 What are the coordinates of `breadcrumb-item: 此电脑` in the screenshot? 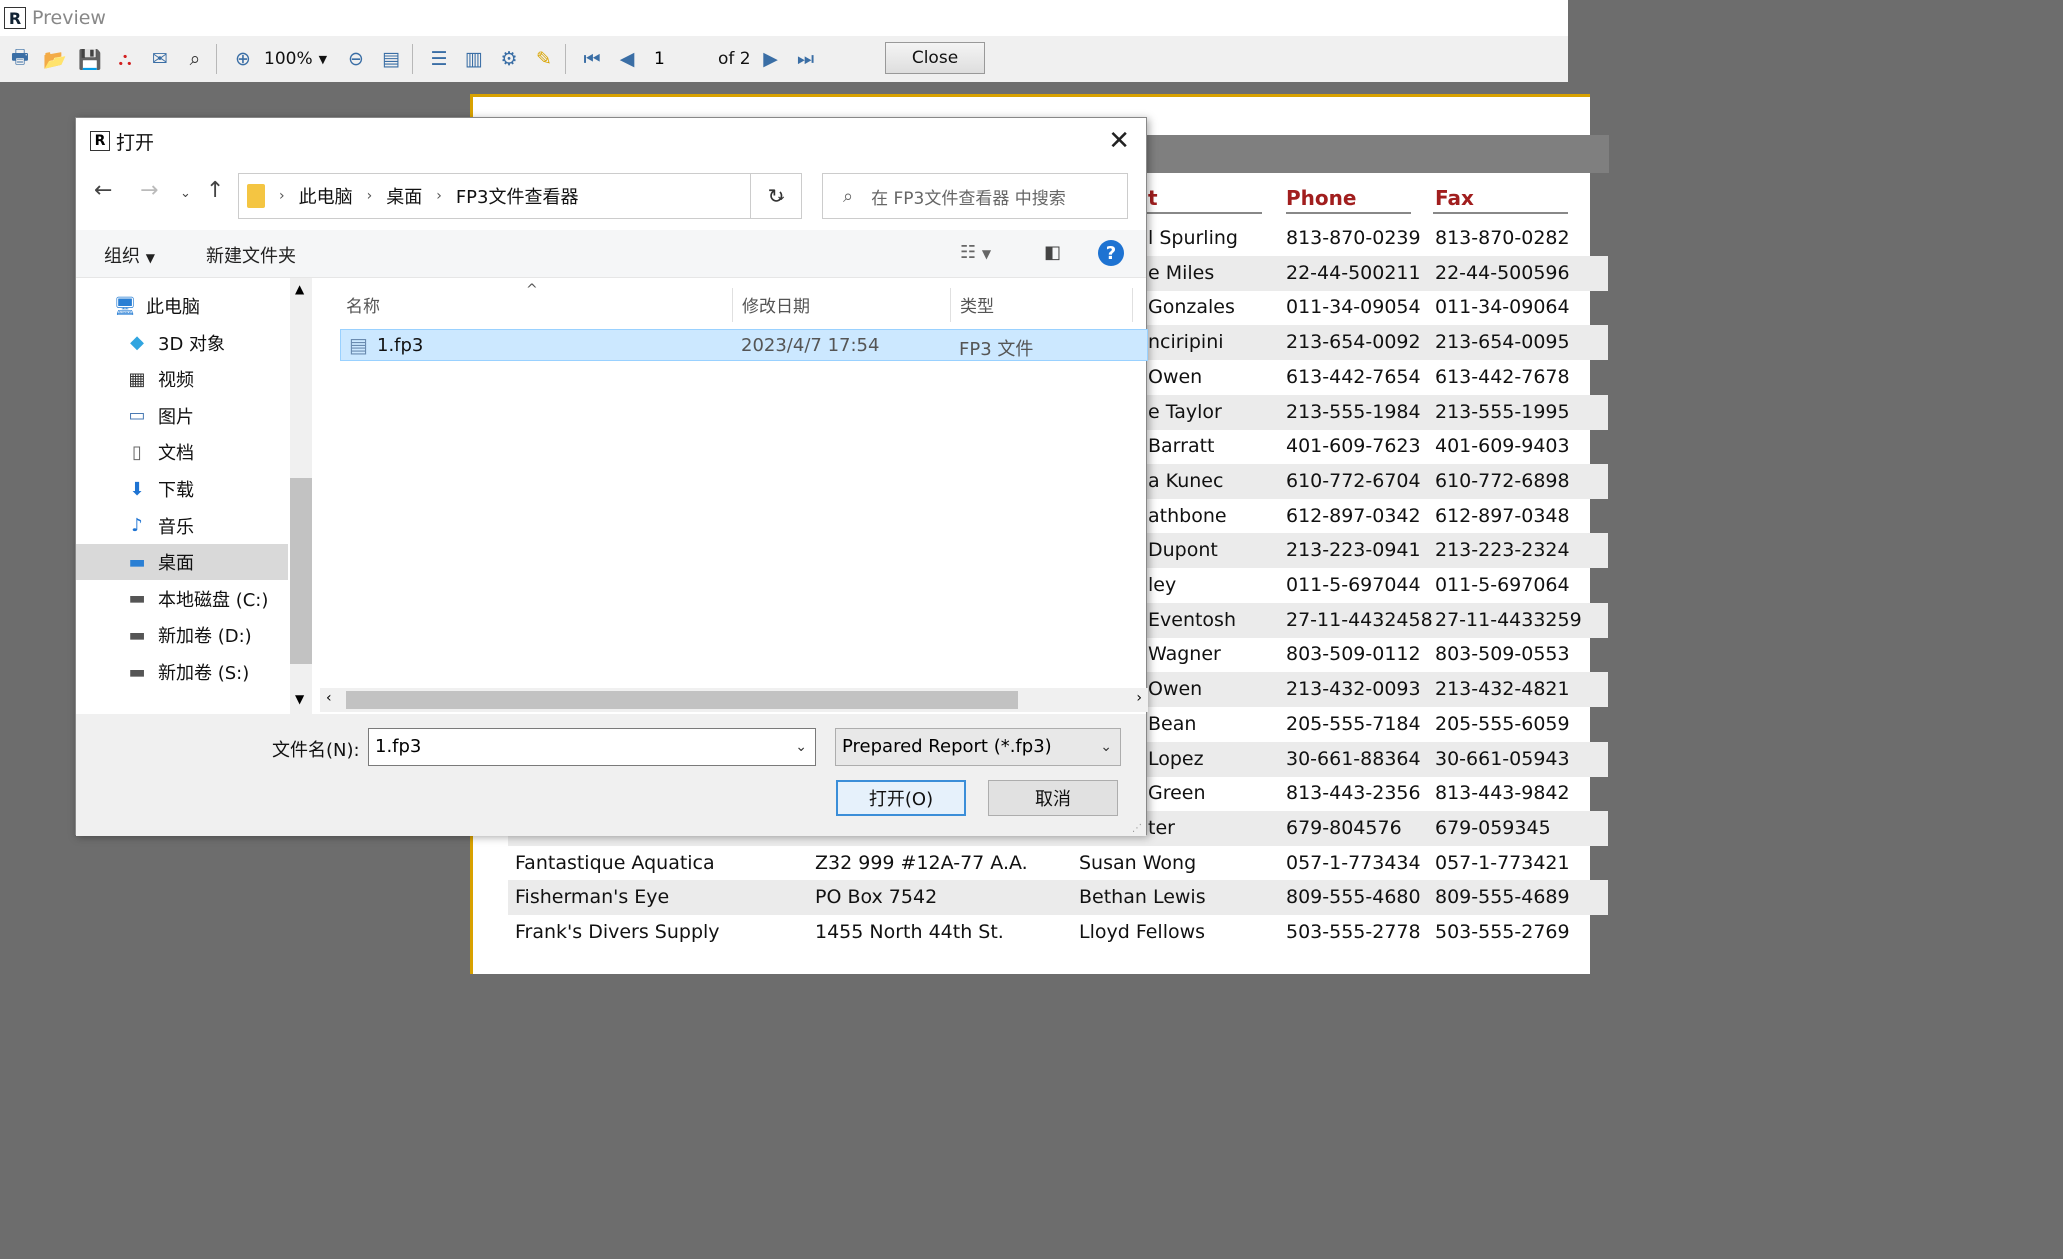 It's located at (326, 196).